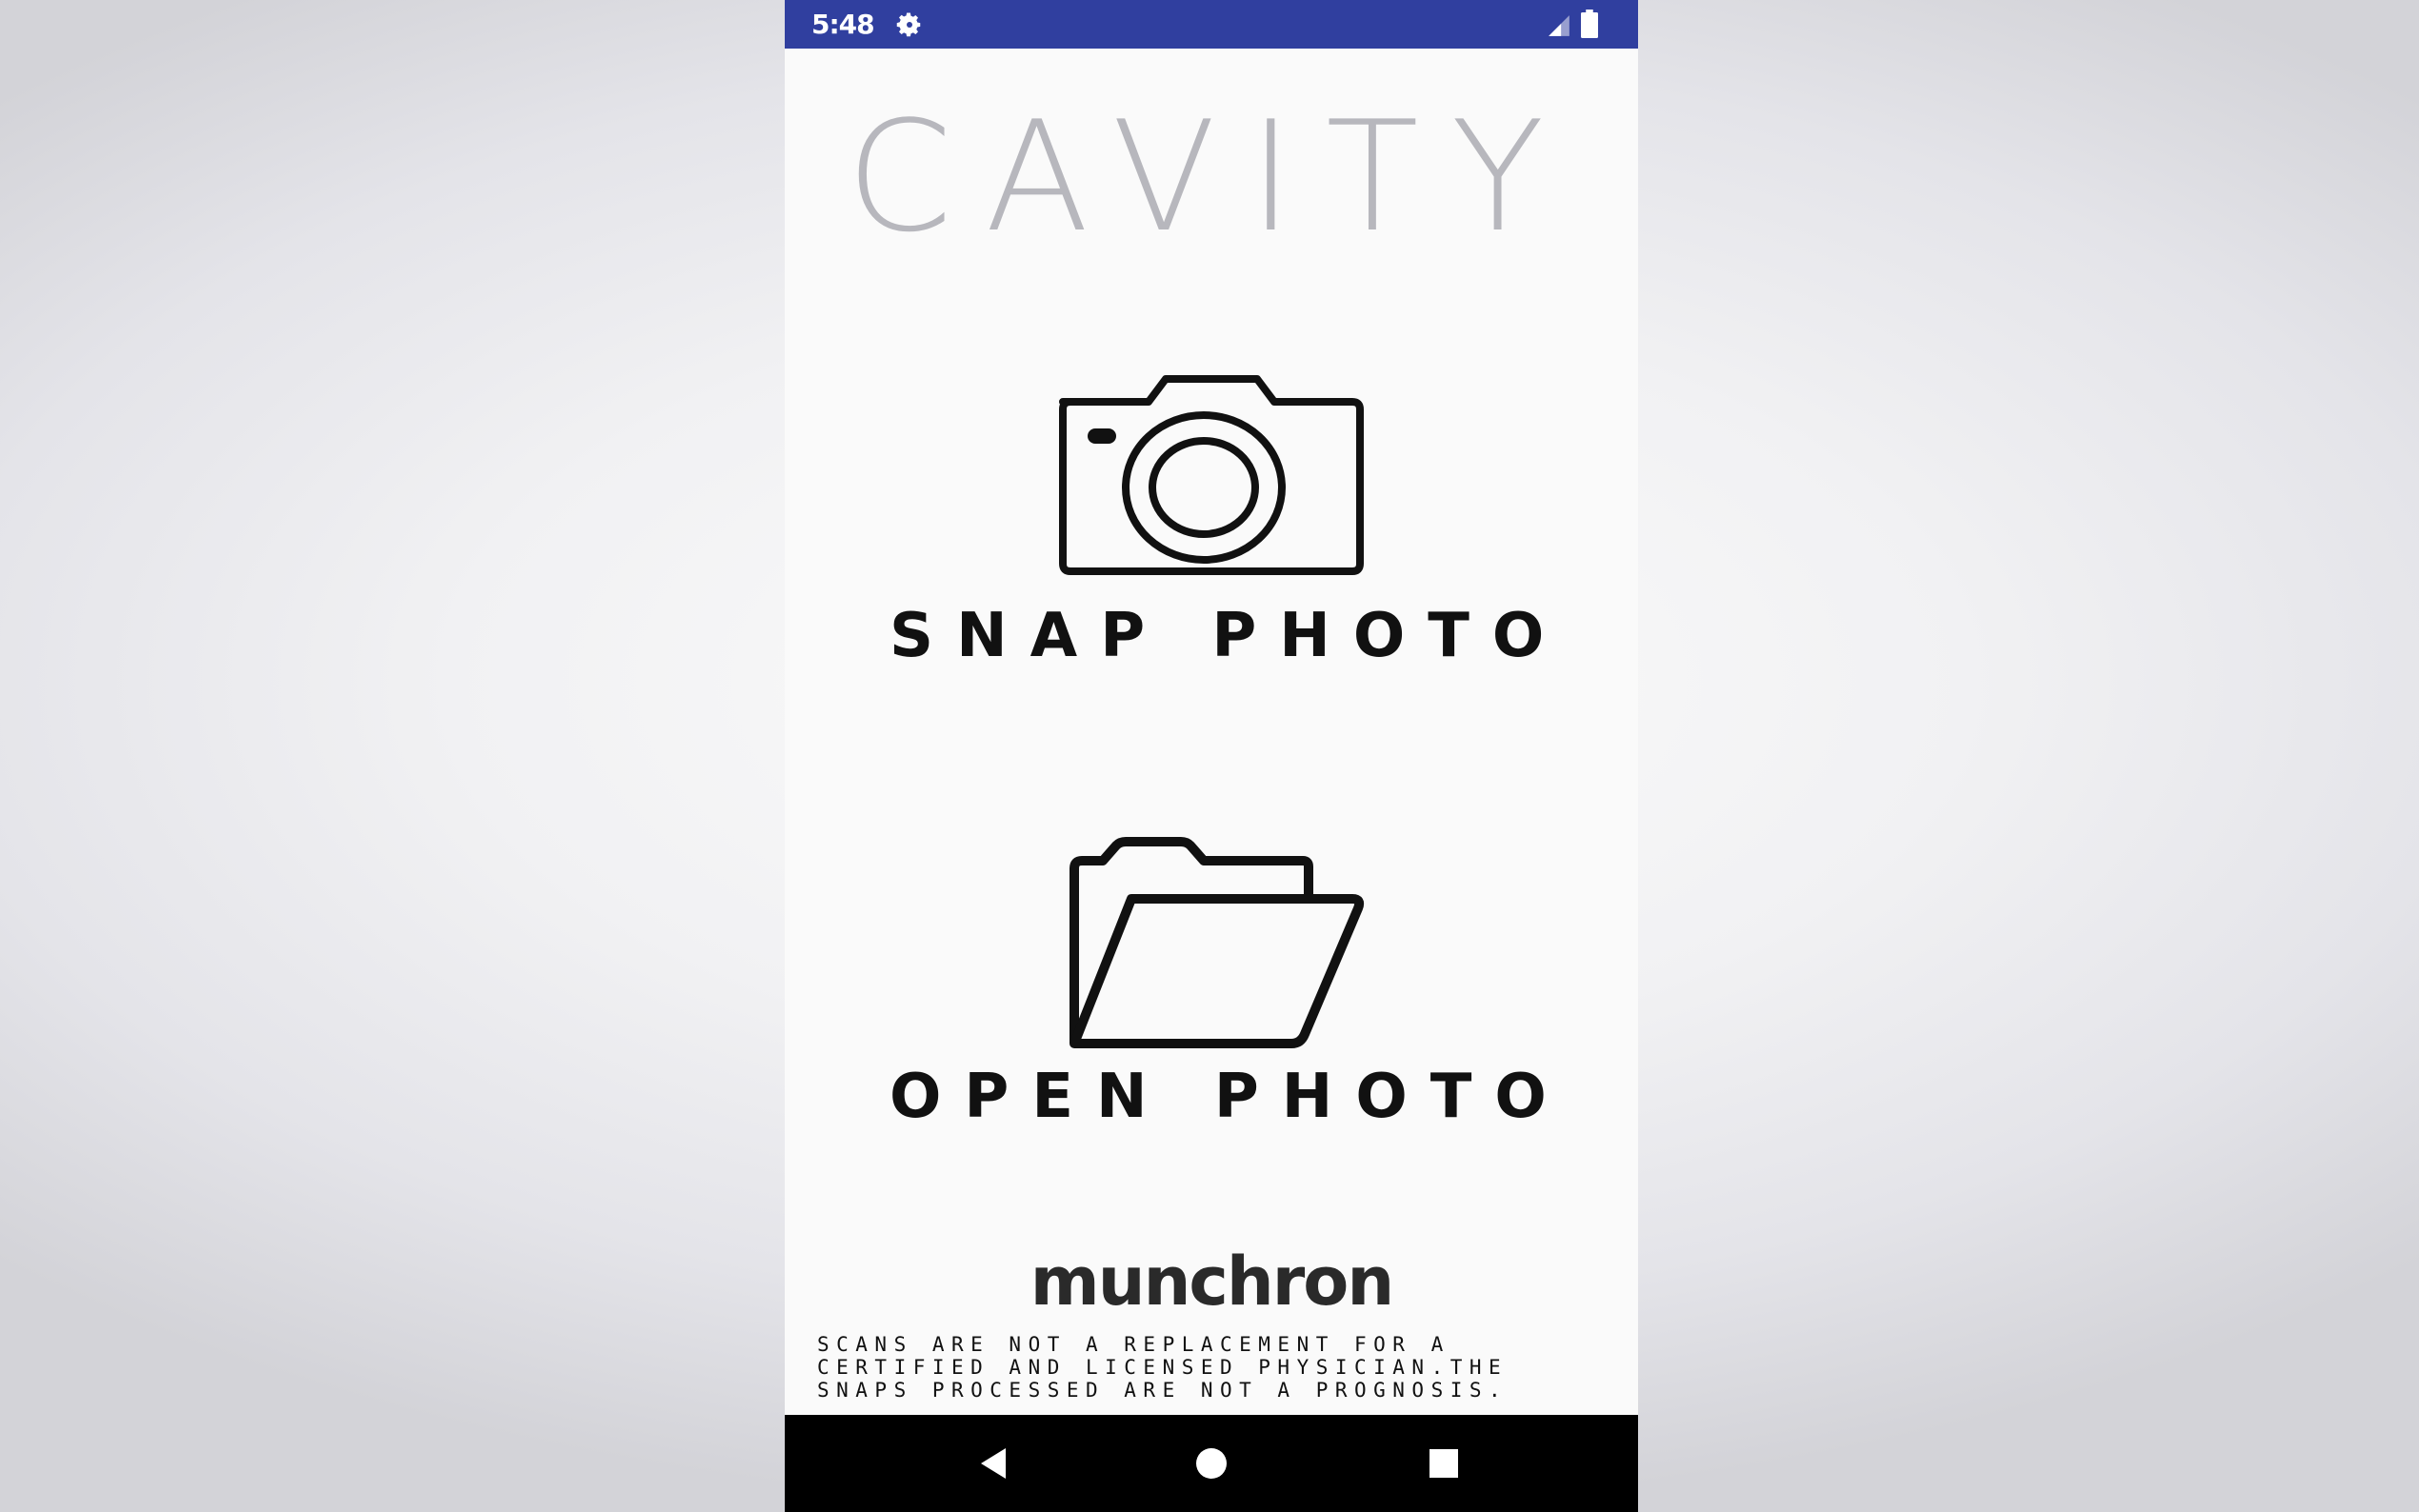 The image size is (2419, 1512). I want to click on back-icon, so click(993, 1463).